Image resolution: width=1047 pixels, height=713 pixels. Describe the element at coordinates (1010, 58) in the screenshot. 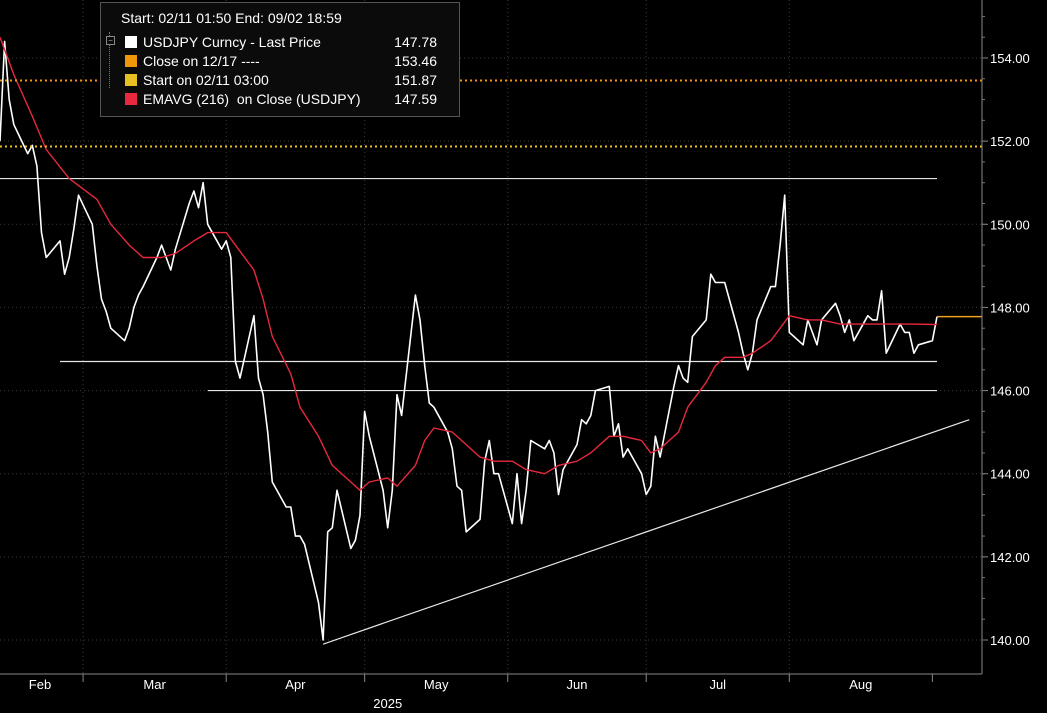

I see `y-tick-label: 154.00` at that location.